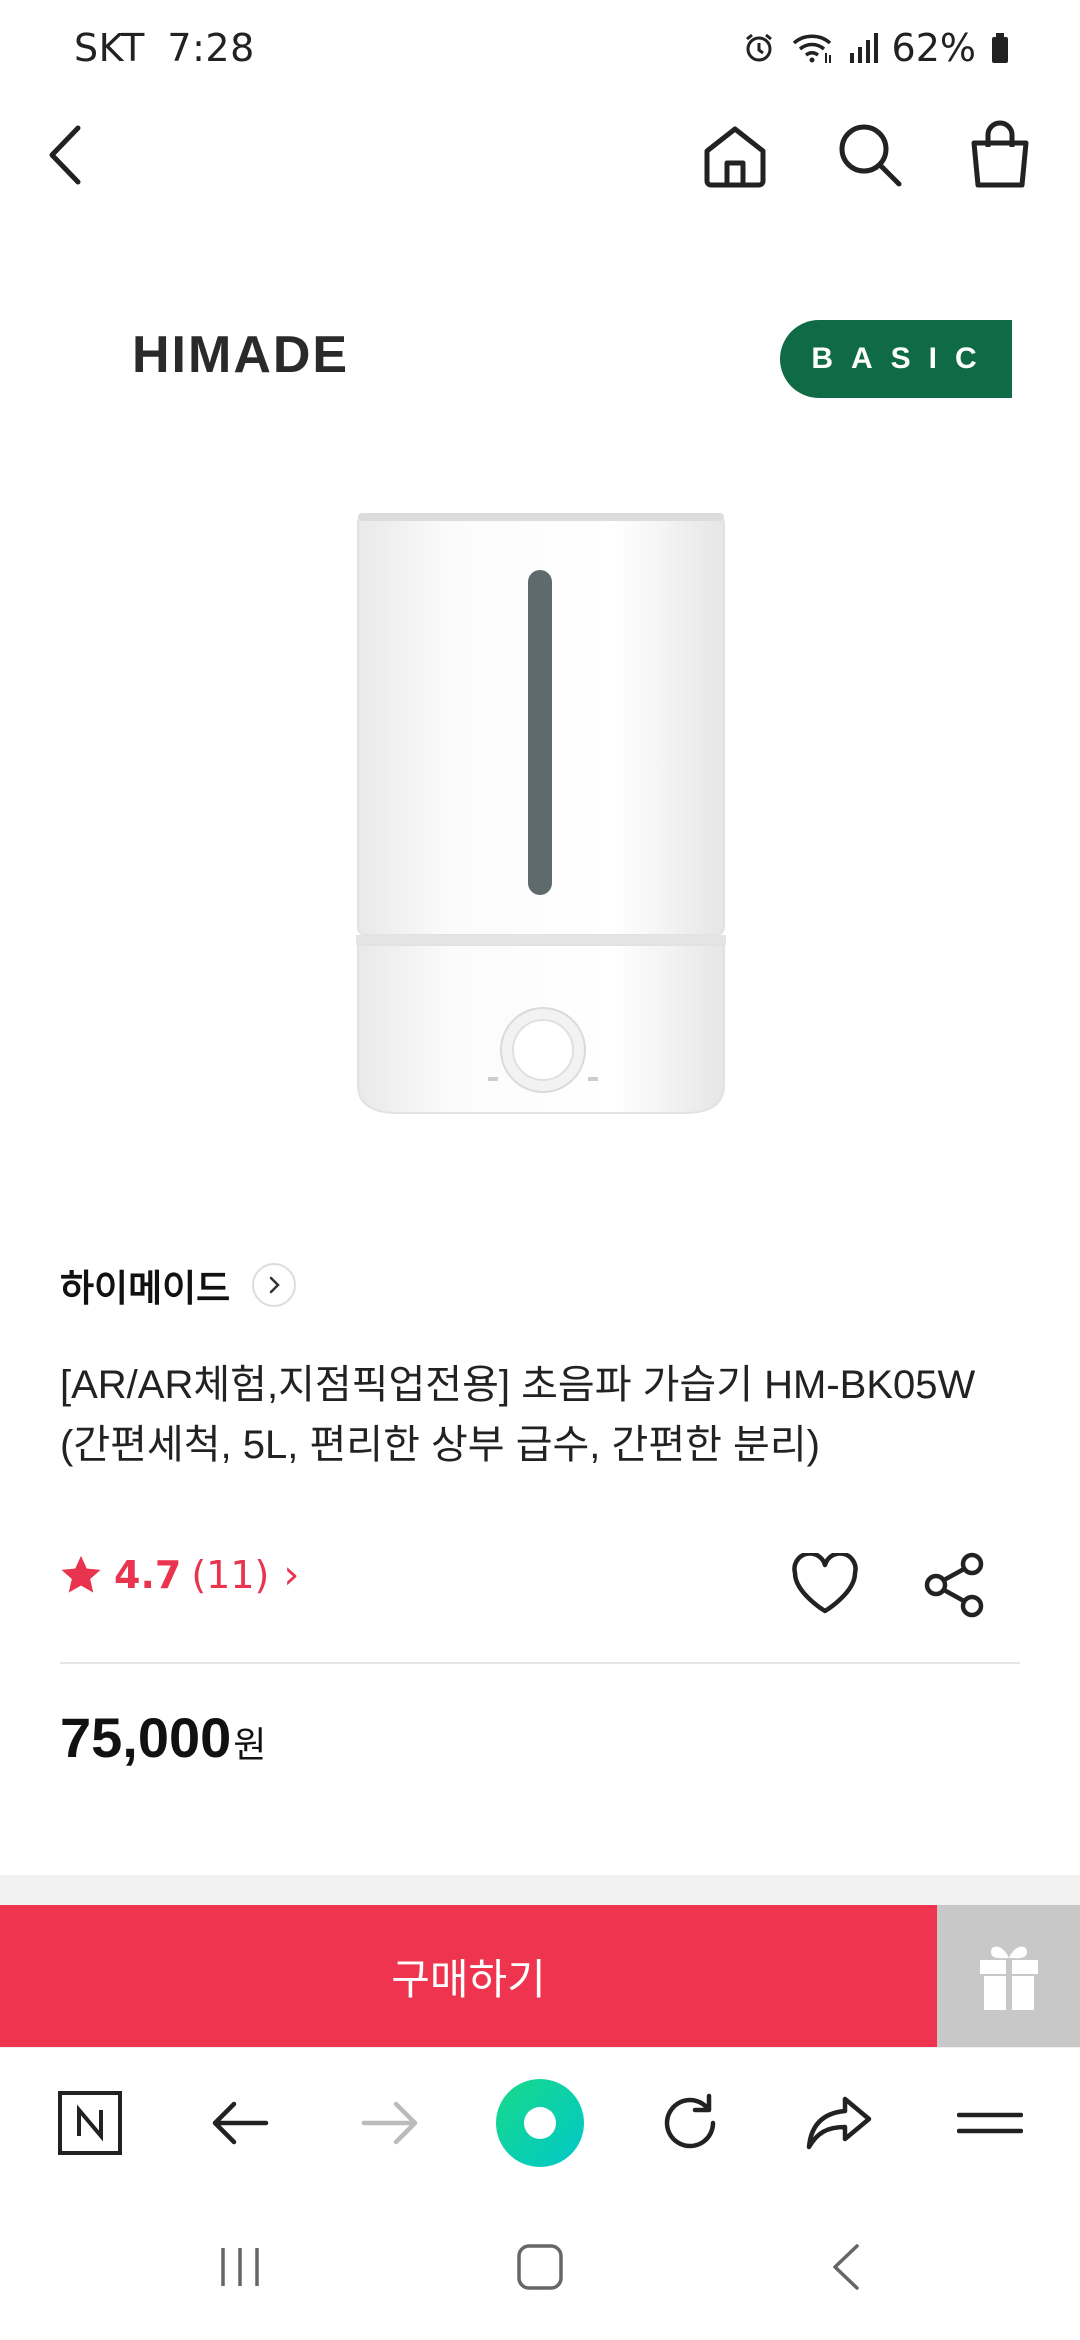 The width and height of the screenshot is (1080, 2340). I want to click on humidifier-image, so click(541, 813).